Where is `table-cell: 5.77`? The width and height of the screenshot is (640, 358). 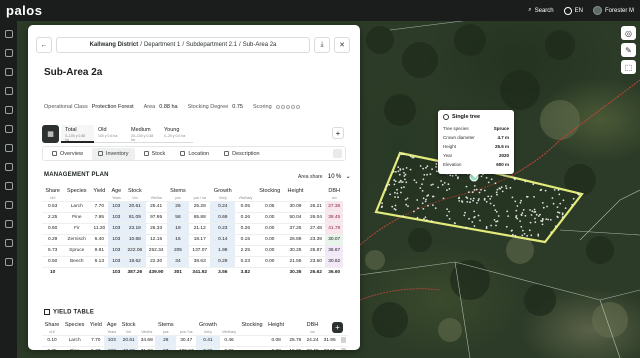 table-cell: 5.77 is located at coordinates (96, 347).